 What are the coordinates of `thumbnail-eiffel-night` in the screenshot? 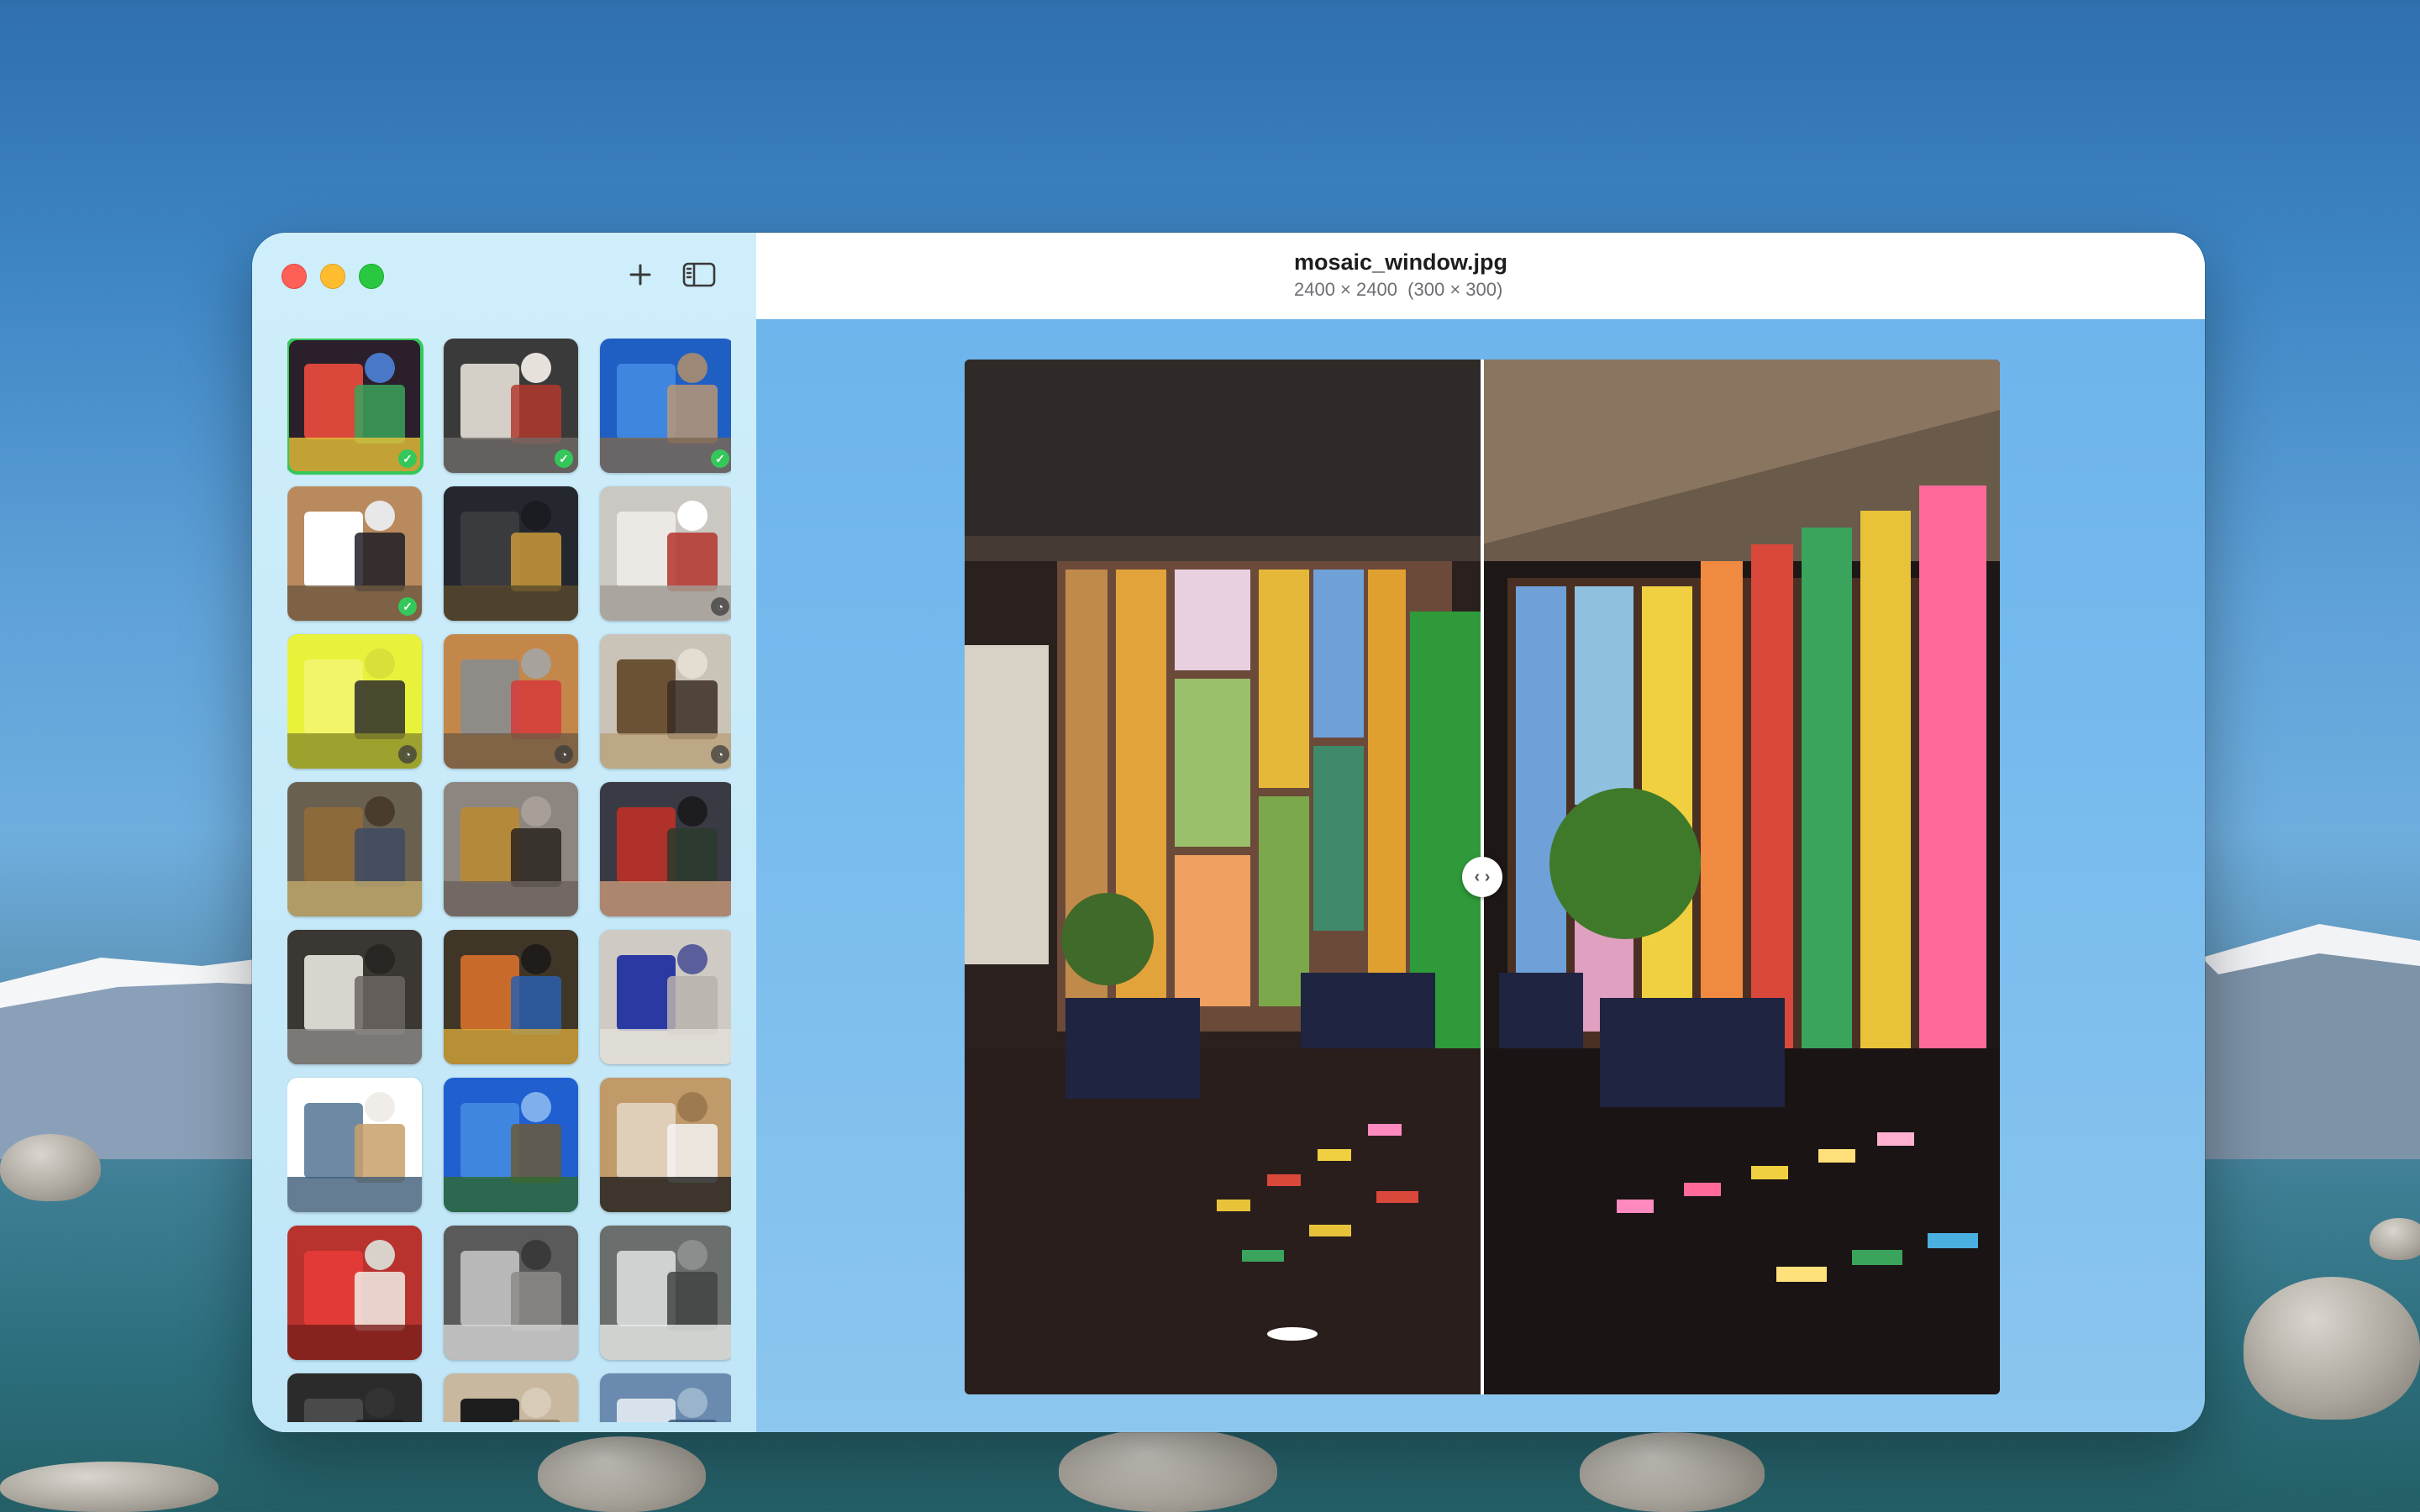 It's located at (511, 553).